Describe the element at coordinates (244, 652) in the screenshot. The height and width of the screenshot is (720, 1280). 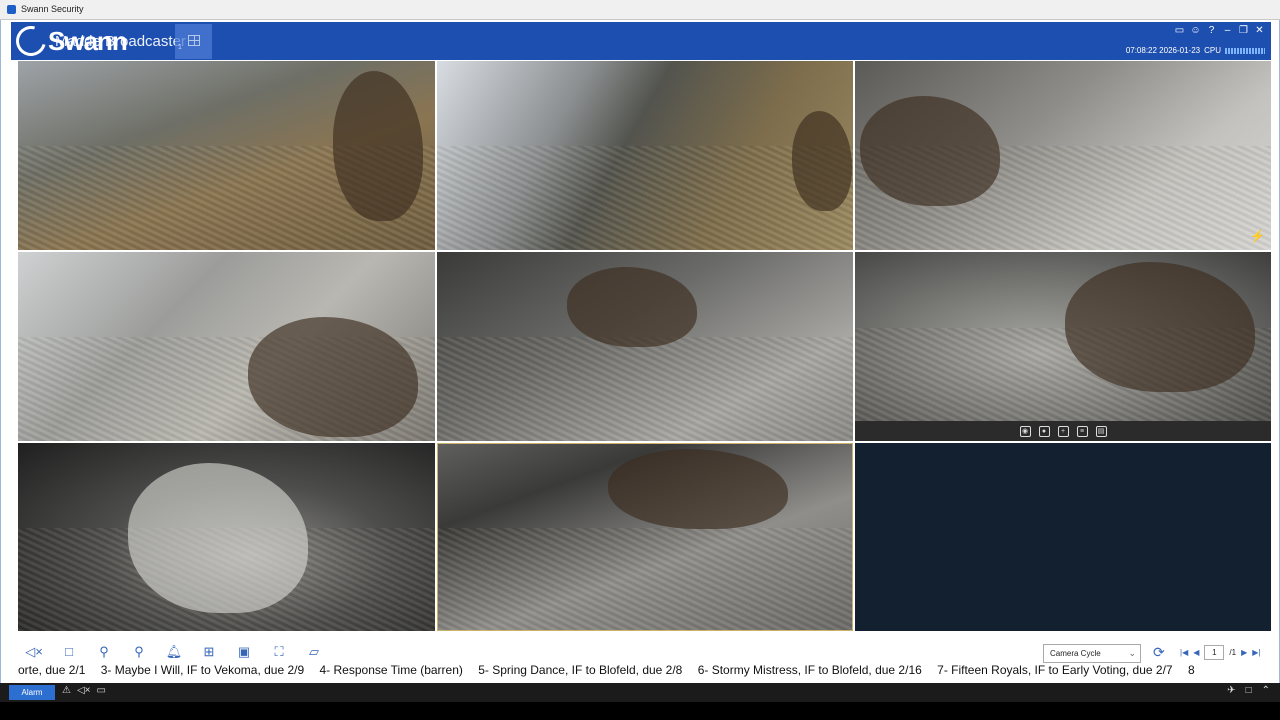
I see `save-layout-icon: ▣` at that location.